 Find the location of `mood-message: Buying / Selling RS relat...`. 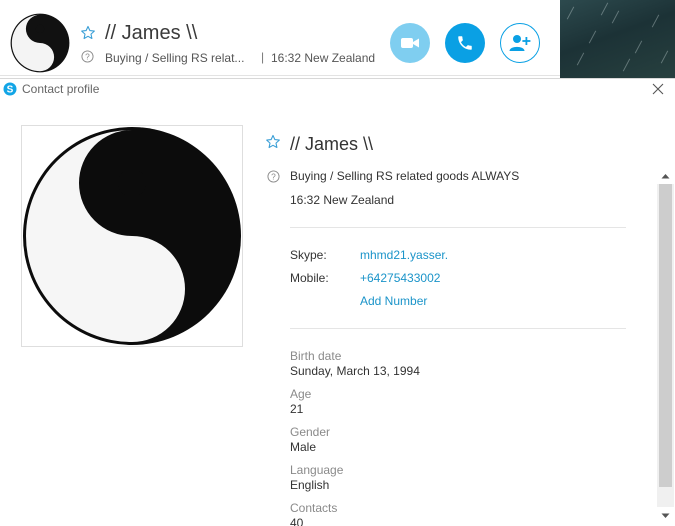

mood-message: Buying / Selling RS relat... is located at coordinates (175, 58).